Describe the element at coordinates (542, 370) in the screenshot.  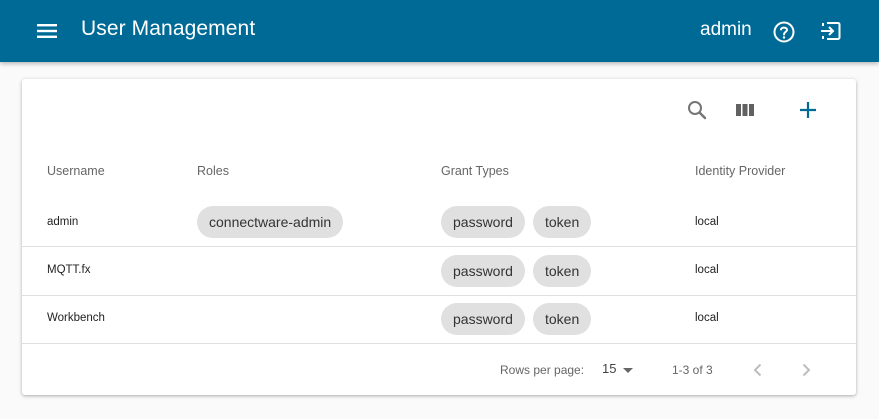
I see `rows-per-page-label: Rows per page:` at that location.